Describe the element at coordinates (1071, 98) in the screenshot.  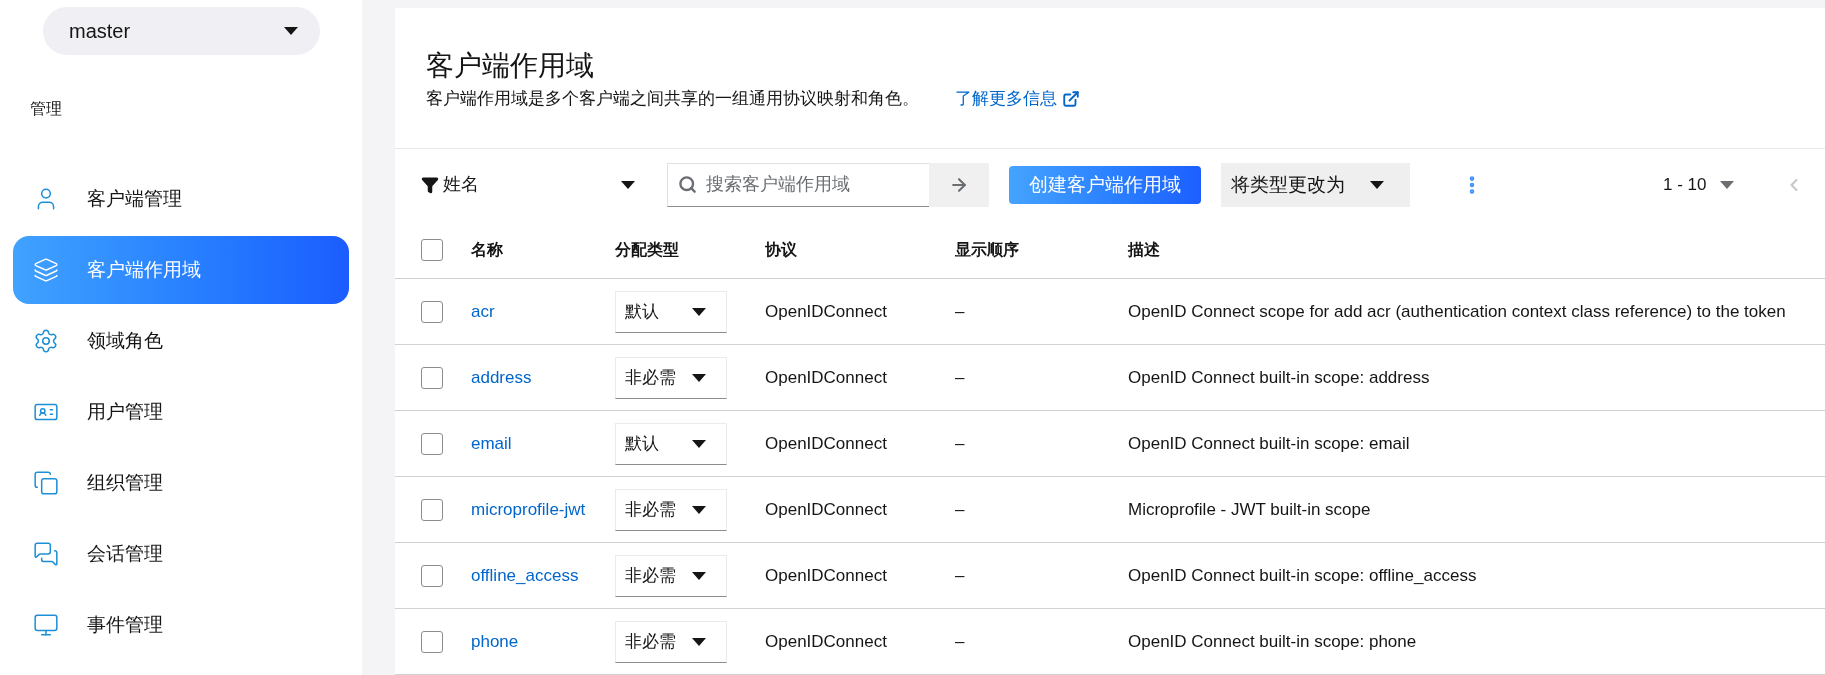
I see `external-link-icon` at that location.